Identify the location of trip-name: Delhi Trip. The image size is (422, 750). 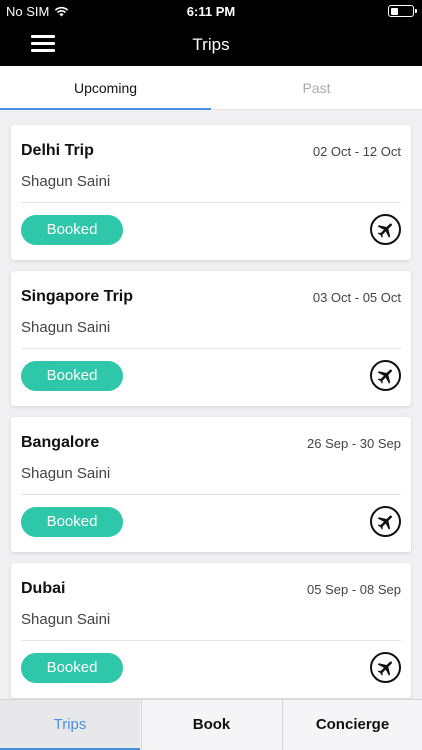
(57, 150).